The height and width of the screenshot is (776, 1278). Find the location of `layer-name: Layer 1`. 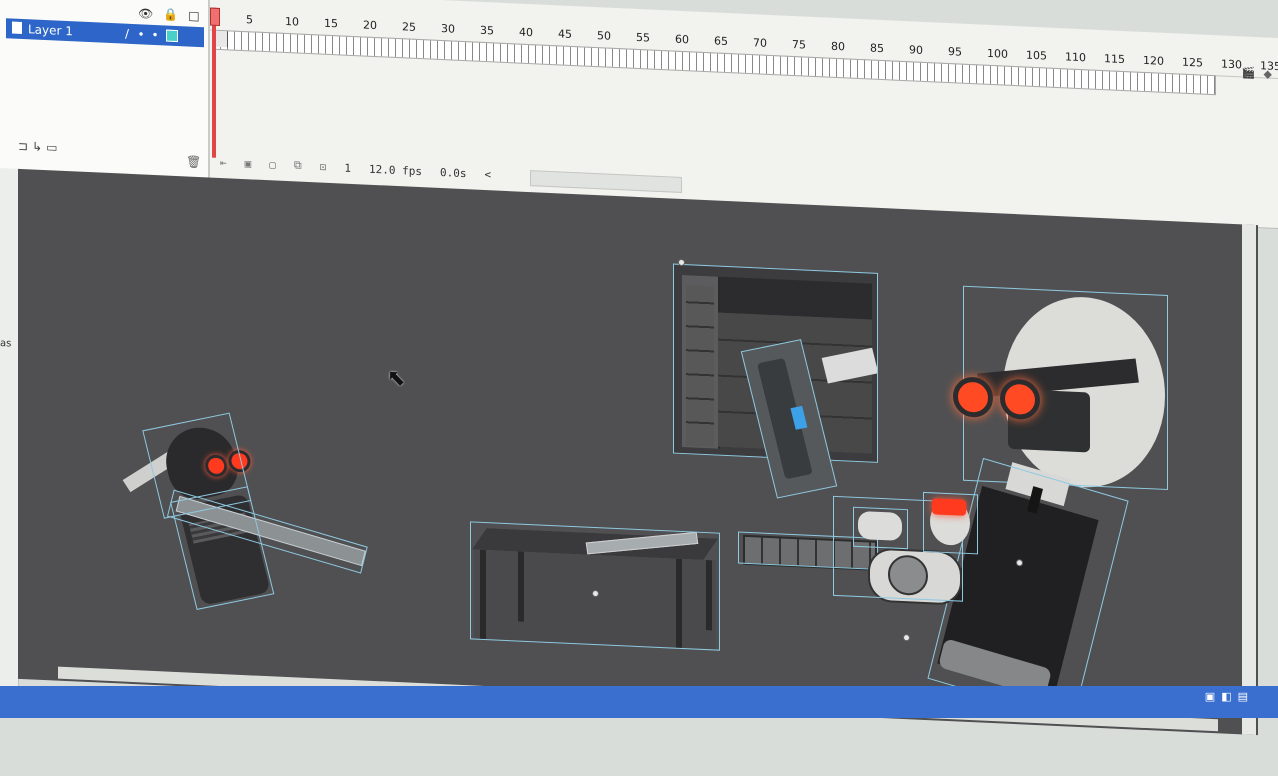

layer-name: Layer 1 is located at coordinates (74, 31).